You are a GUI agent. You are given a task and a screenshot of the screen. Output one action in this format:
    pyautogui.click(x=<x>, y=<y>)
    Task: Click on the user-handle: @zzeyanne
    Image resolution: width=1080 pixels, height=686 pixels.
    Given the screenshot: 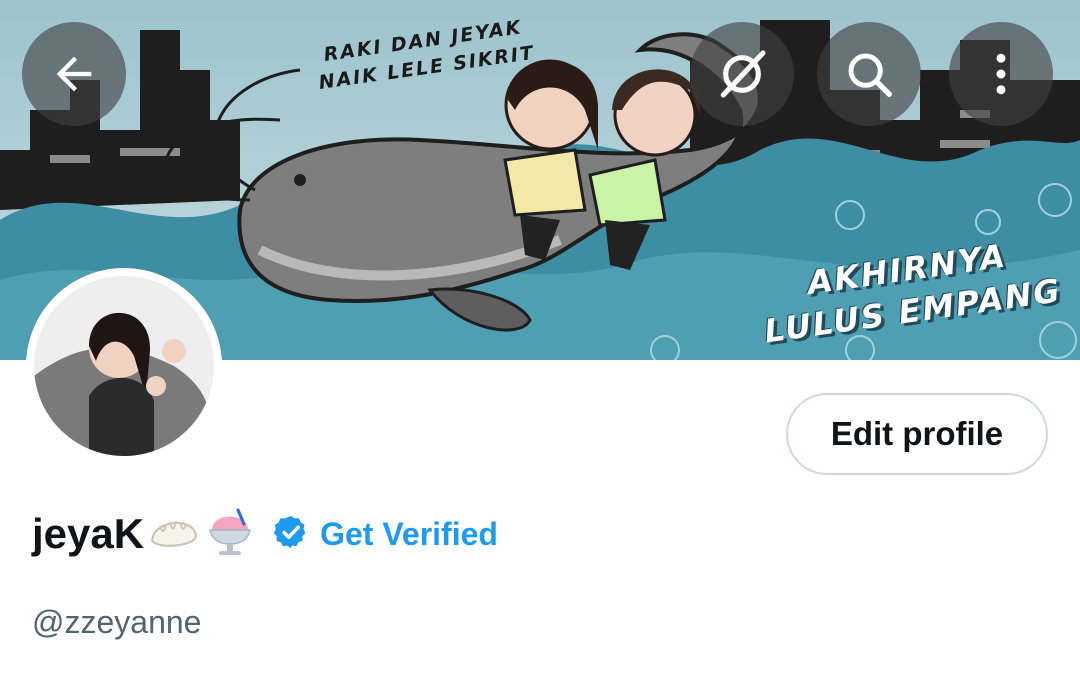 What is the action you would take?
    pyautogui.click(x=117, y=622)
    